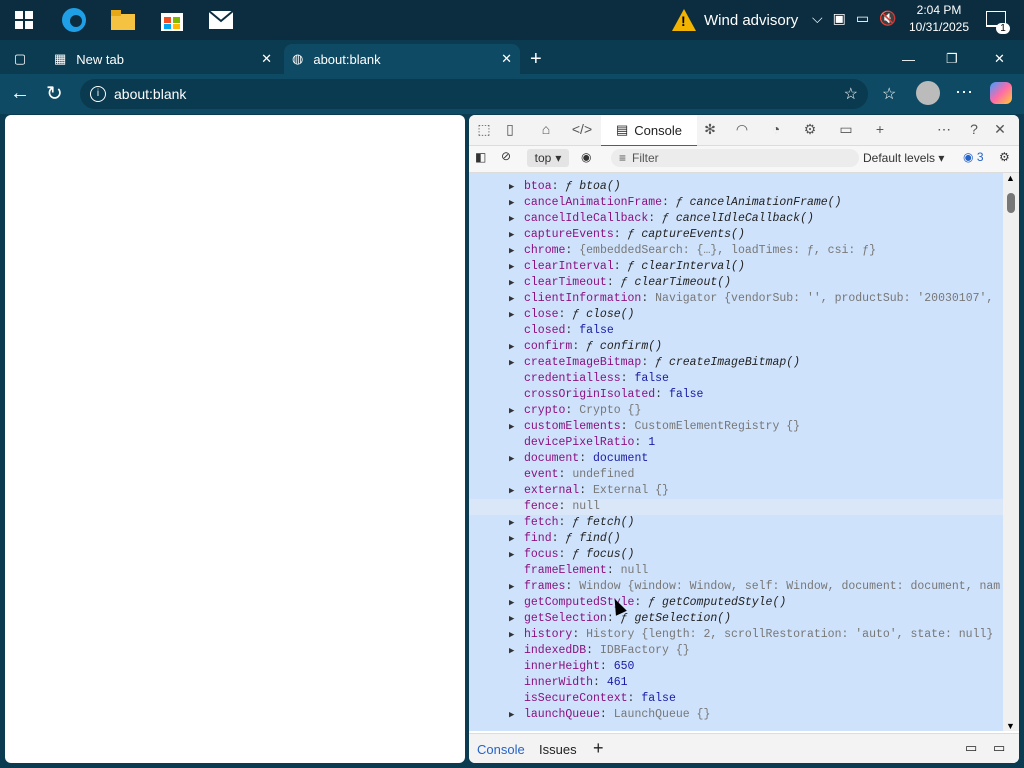  What do you see at coordinates (736, 539) in the screenshot?
I see `console-line: ▶ find: ƒ find()` at bounding box center [736, 539].